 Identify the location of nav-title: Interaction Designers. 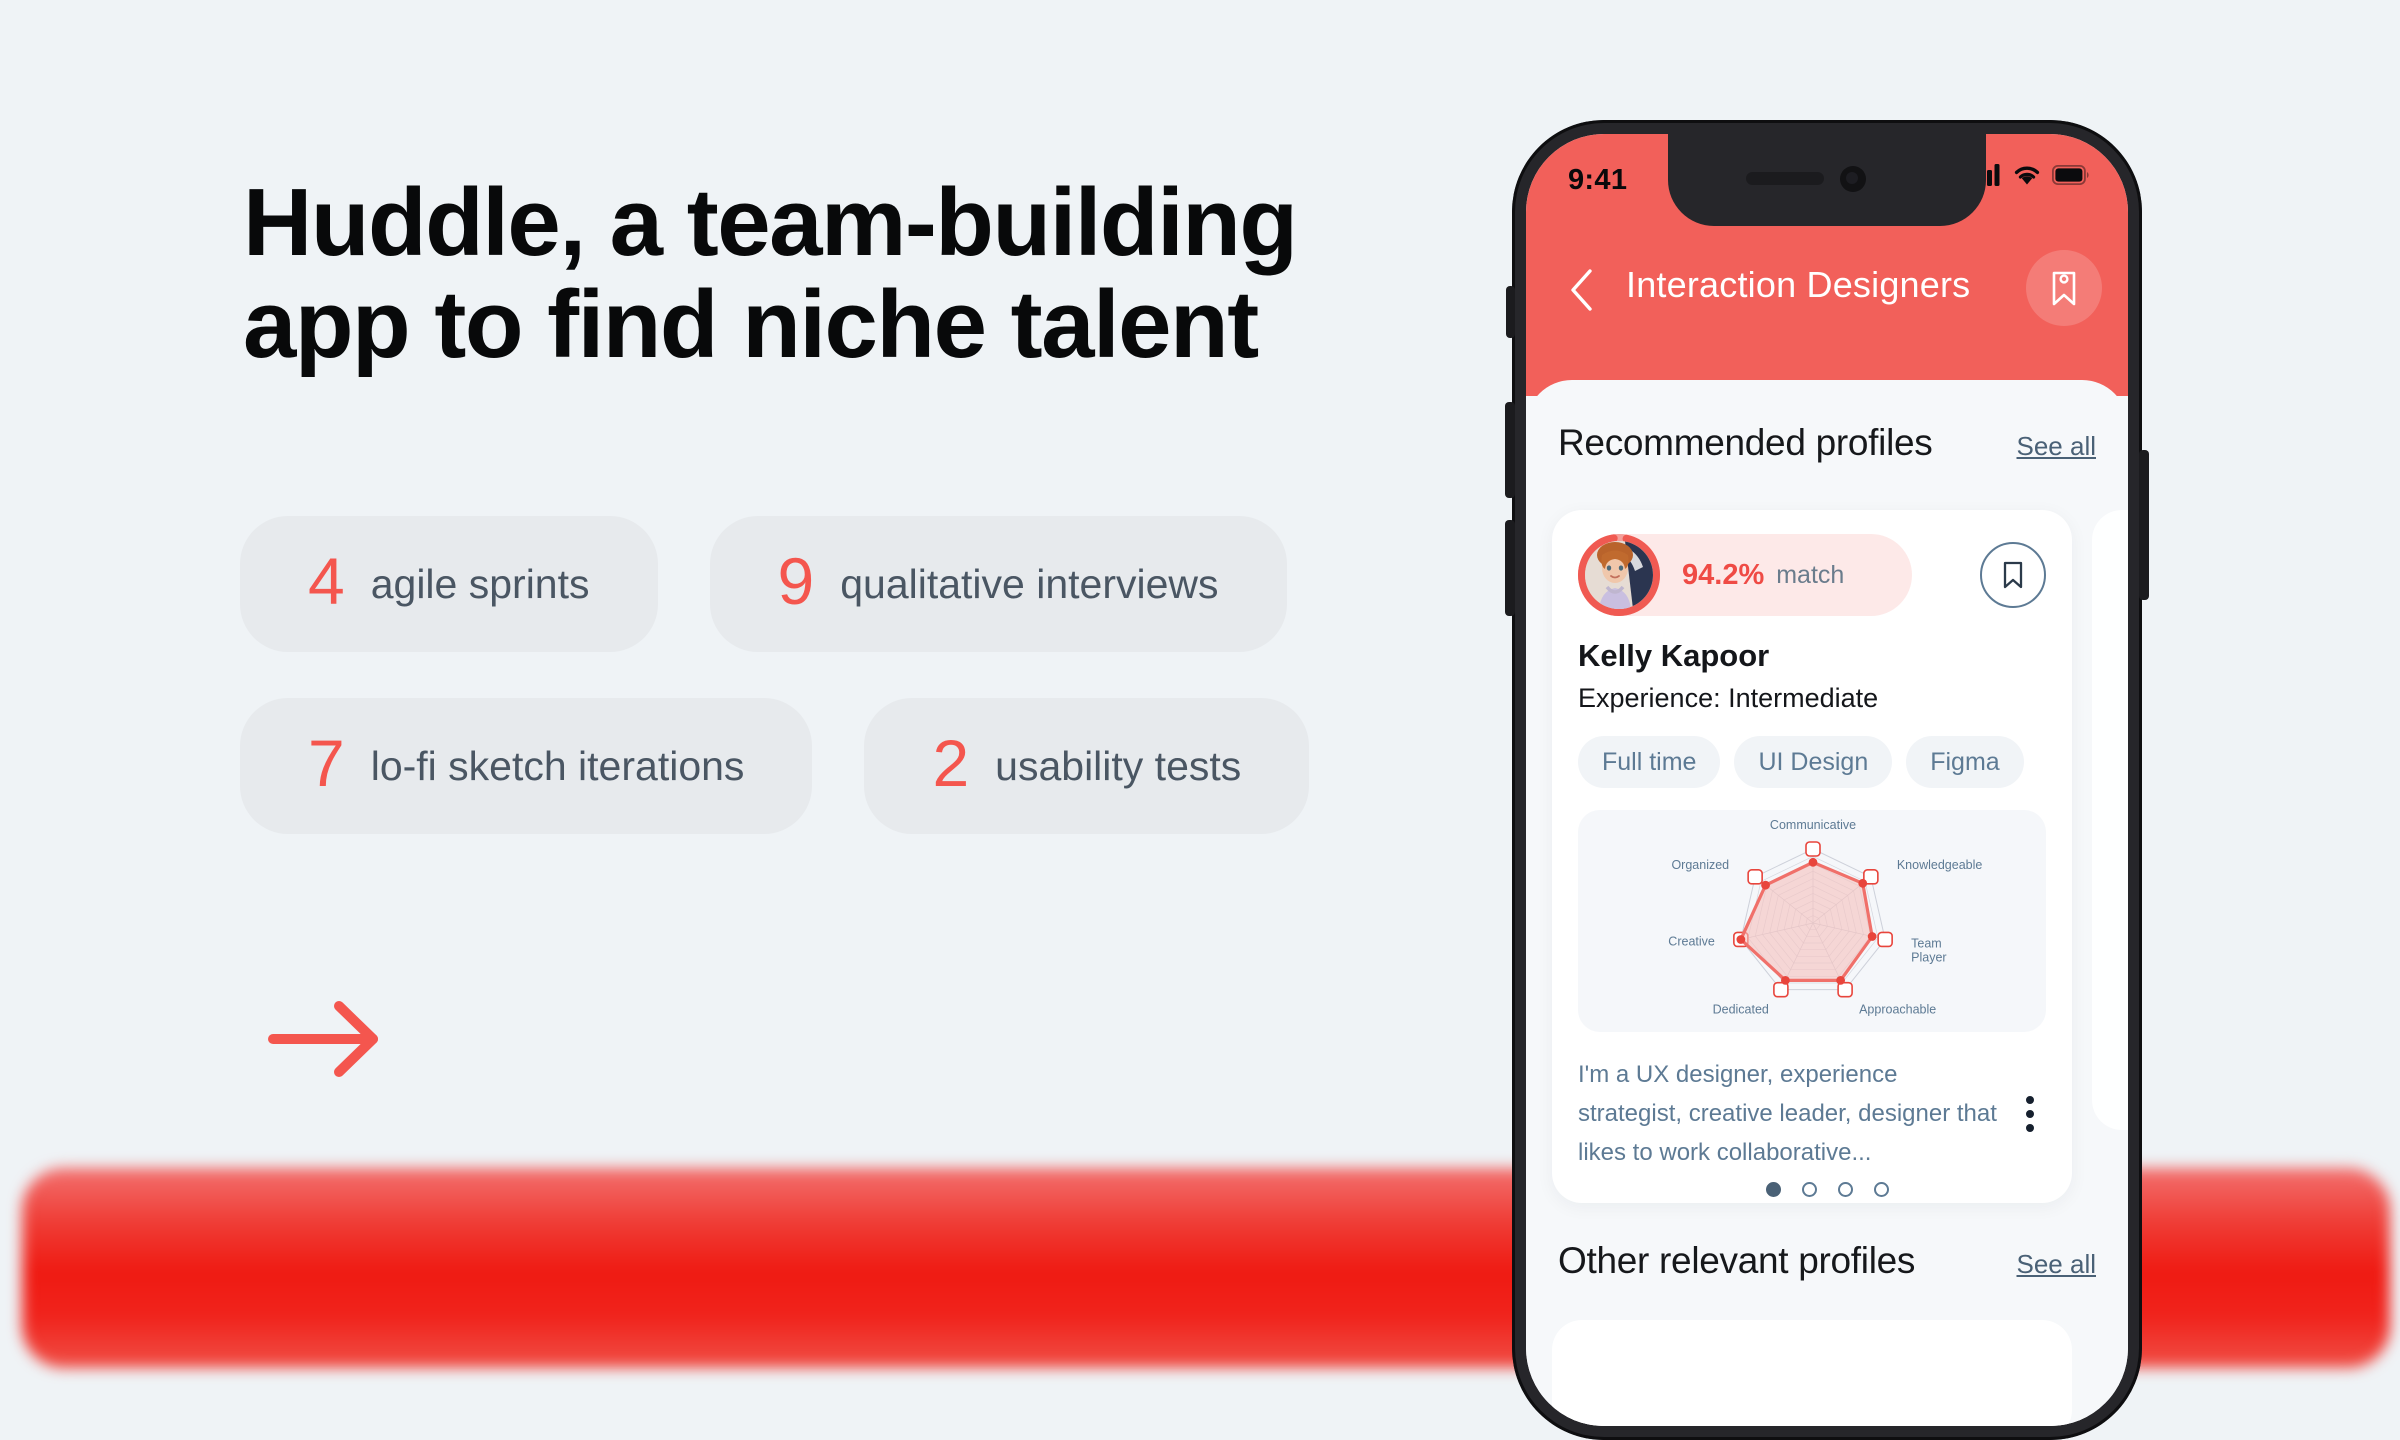
(1798, 284).